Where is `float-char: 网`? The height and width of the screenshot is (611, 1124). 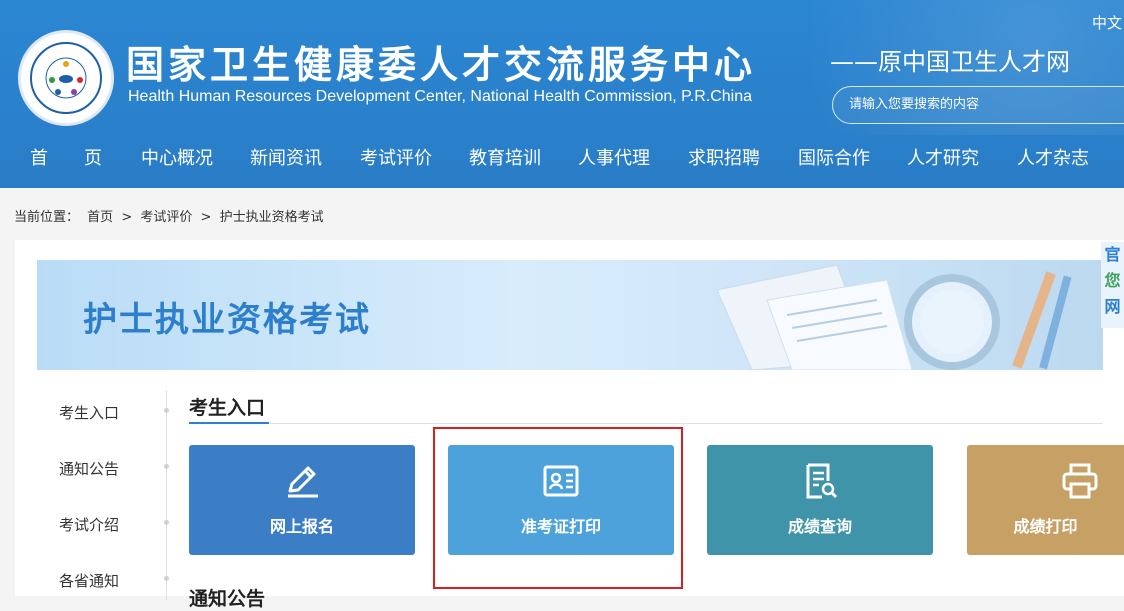
float-char: 网 is located at coordinates (1112, 306).